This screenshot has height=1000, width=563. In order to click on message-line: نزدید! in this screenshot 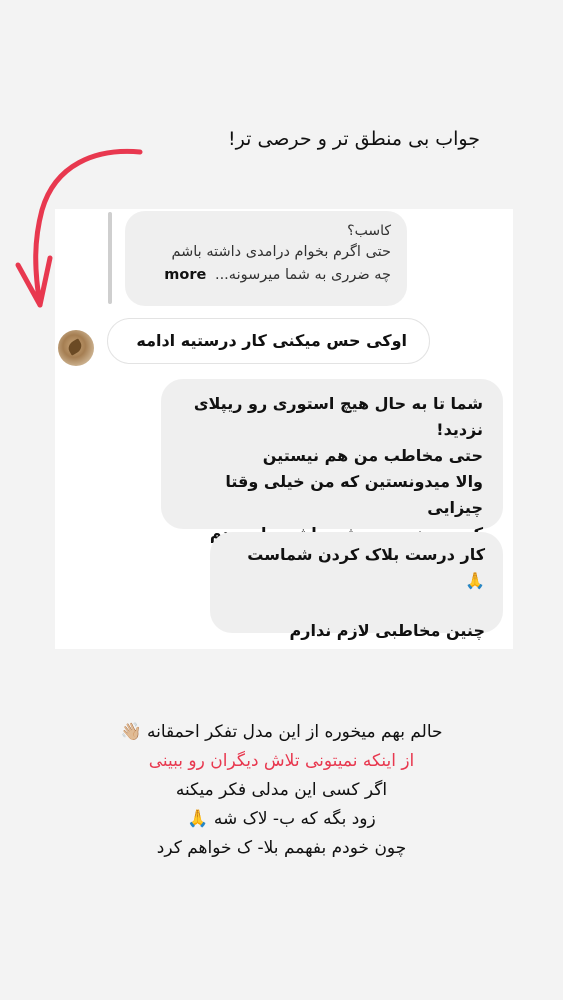, I will do `click(459, 429)`.